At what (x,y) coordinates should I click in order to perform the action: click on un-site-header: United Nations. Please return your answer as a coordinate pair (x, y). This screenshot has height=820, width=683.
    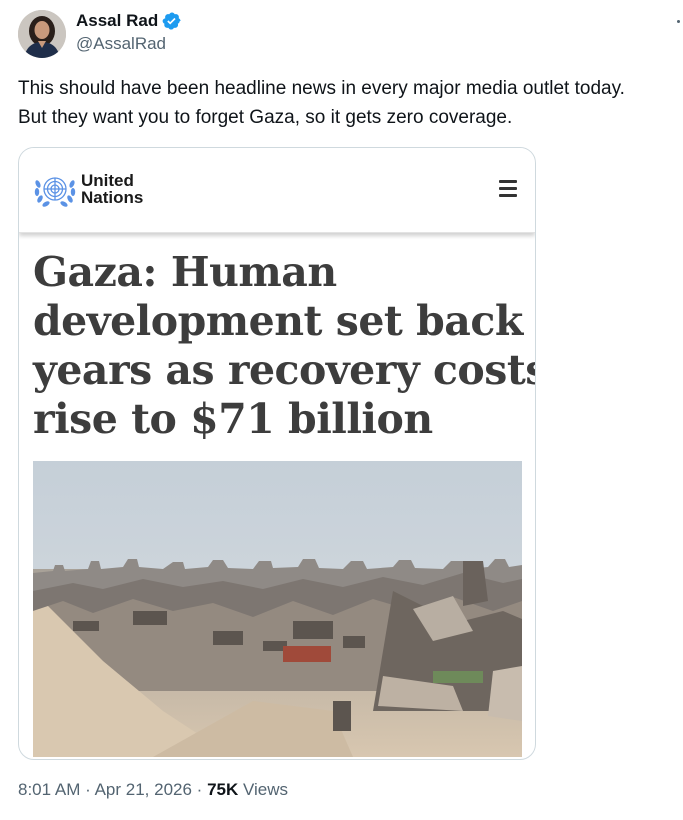
    Looking at the image, I should click on (277, 190).